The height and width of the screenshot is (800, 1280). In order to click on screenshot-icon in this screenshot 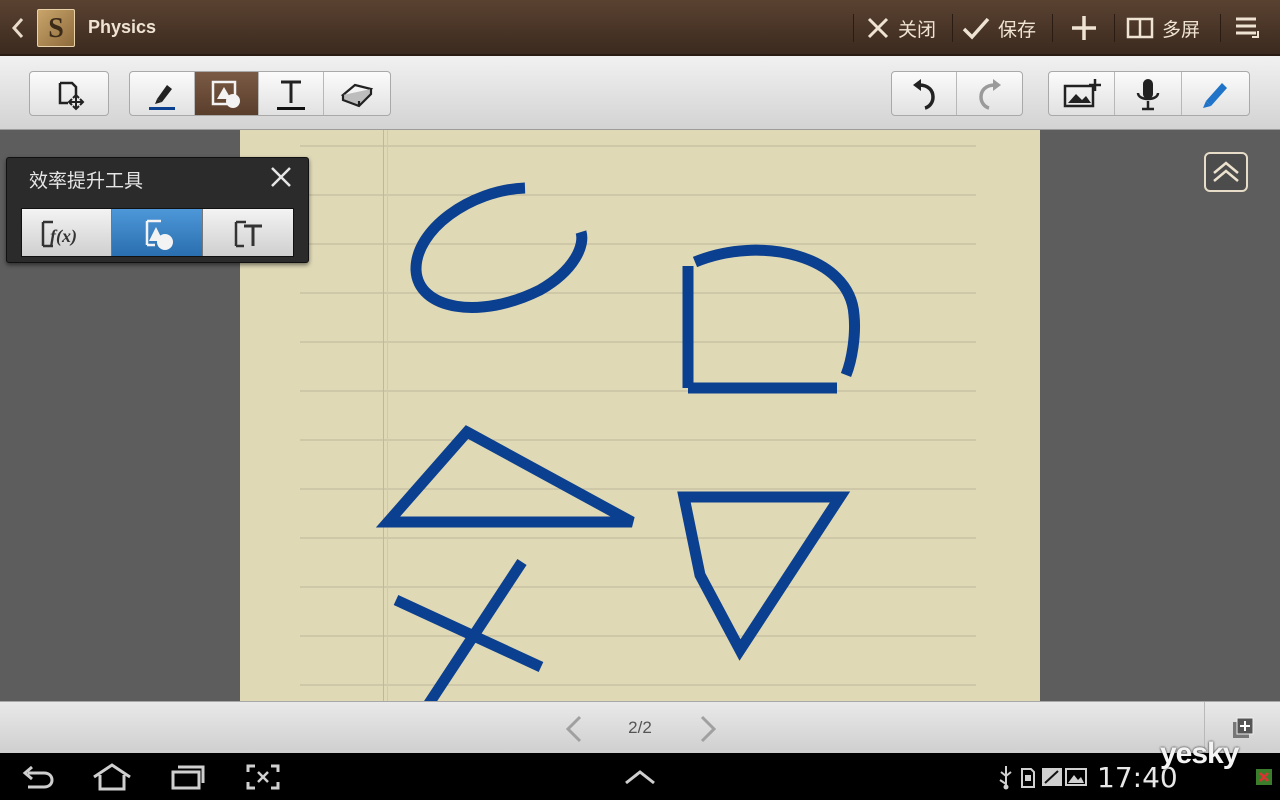, I will do `click(263, 777)`.